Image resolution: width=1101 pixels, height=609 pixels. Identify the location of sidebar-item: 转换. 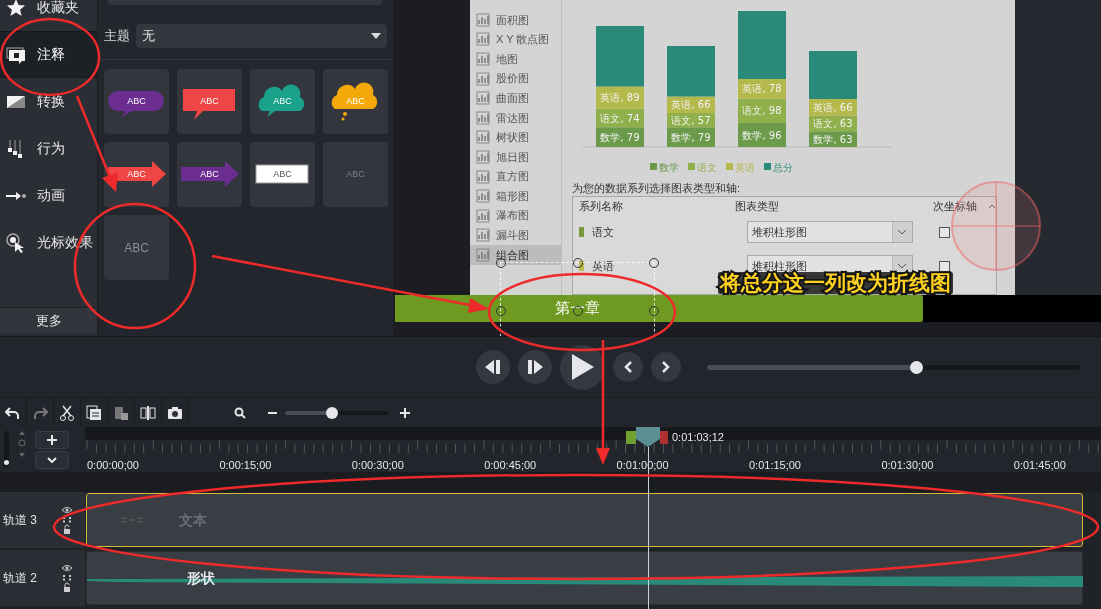
(48, 101).